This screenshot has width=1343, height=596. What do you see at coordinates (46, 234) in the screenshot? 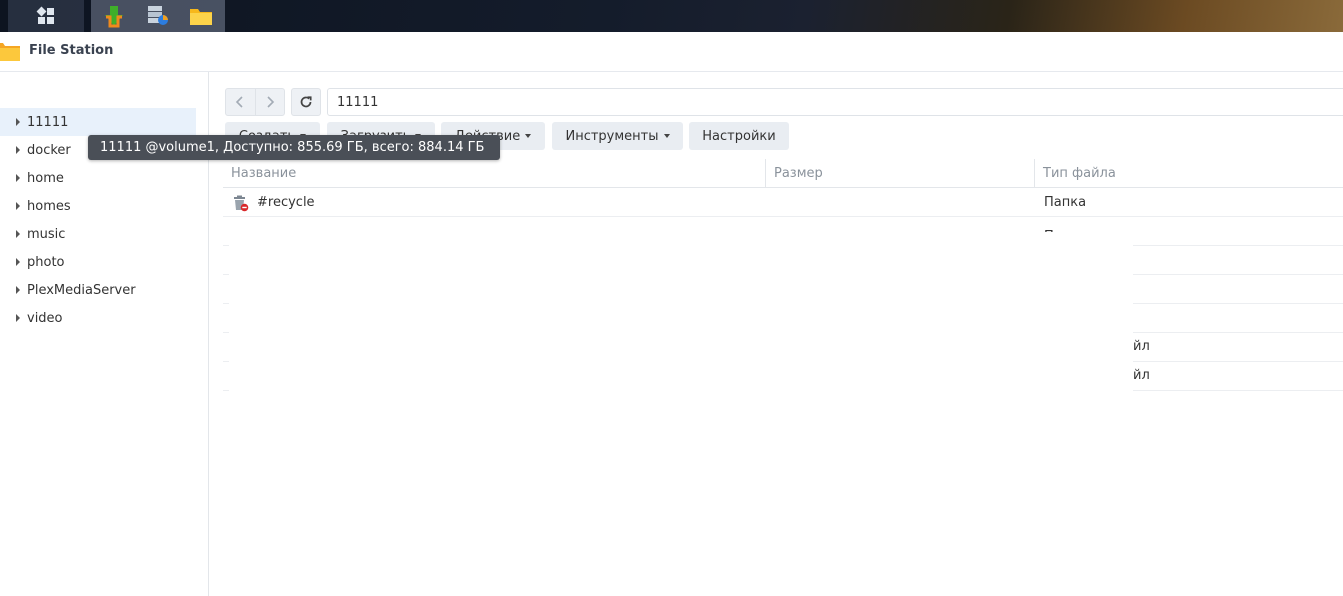
I see `tree-item-label: music` at bounding box center [46, 234].